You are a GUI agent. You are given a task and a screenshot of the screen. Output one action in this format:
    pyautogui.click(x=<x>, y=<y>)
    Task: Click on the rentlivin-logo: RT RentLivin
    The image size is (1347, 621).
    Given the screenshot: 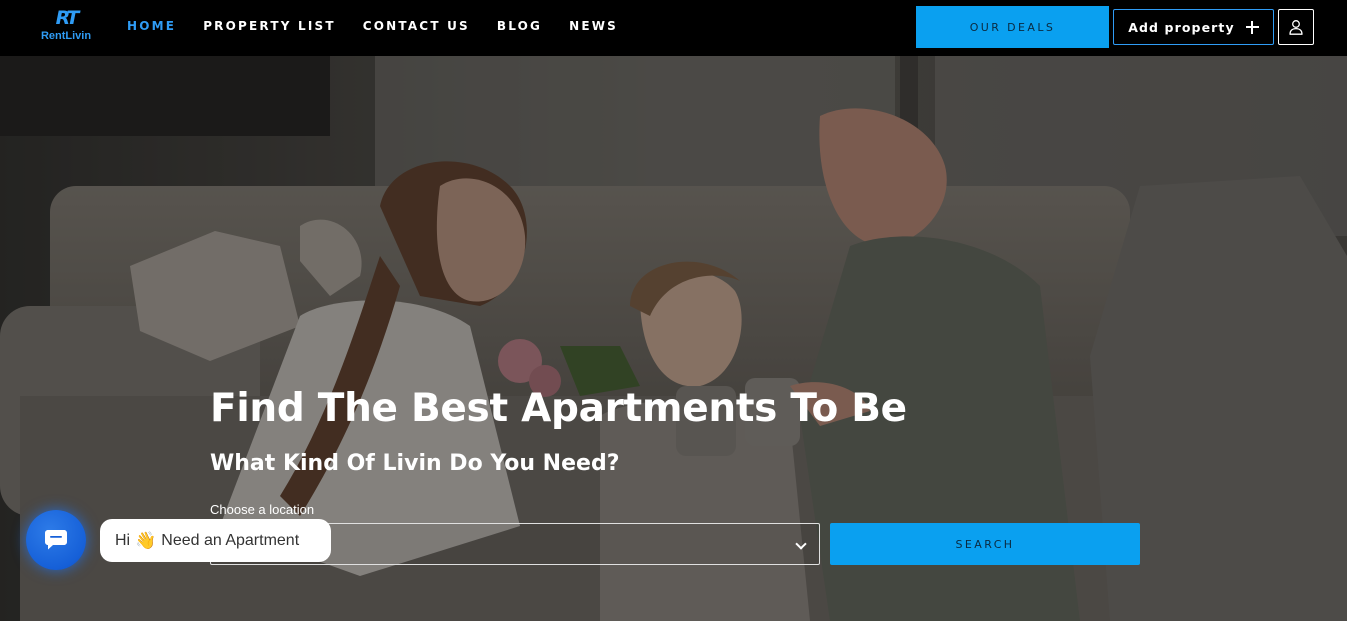 What is the action you would take?
    pyautogui.click(x=66, y=28)
    